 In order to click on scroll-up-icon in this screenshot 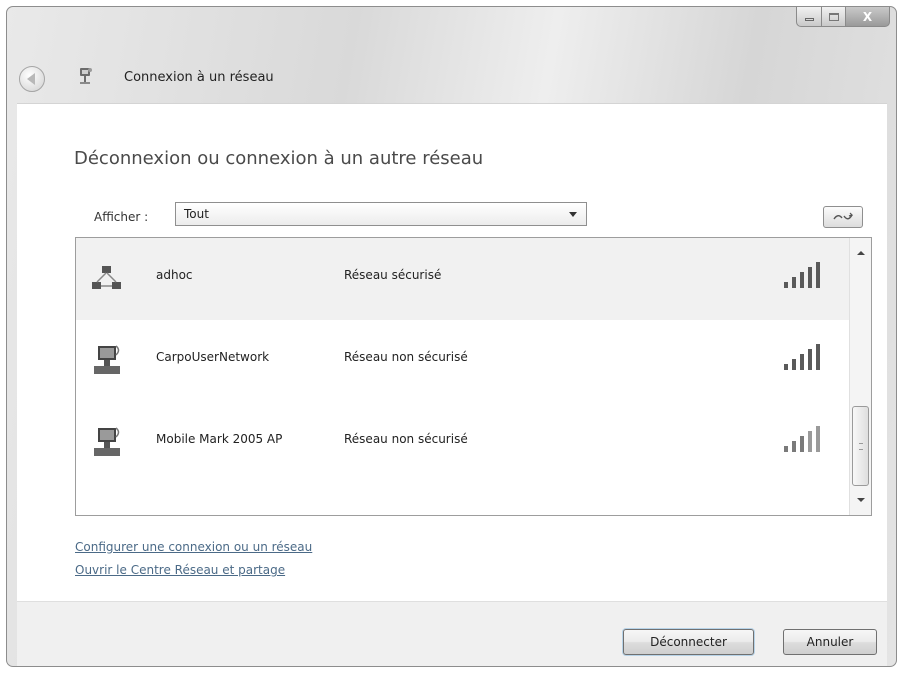, I will do `click(861, 253)`.